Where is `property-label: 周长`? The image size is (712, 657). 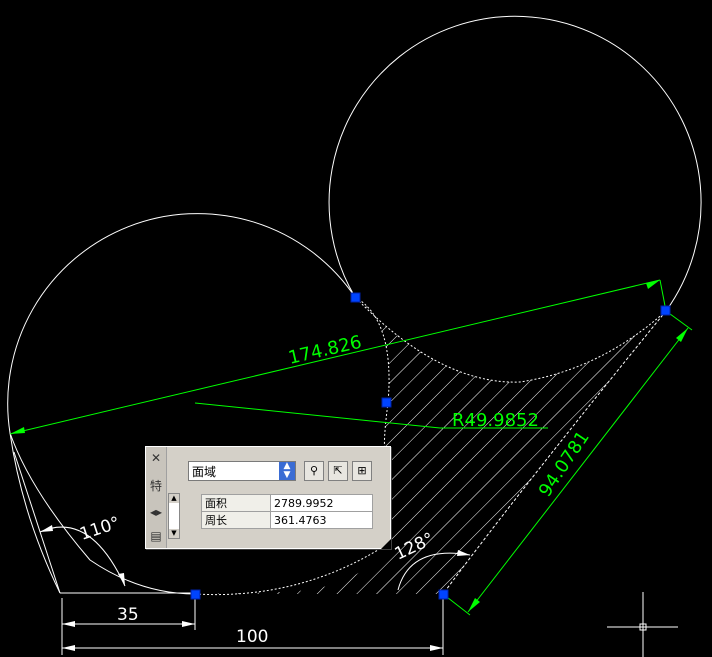
property-label: 周长 is located at coordinates (236, 520).